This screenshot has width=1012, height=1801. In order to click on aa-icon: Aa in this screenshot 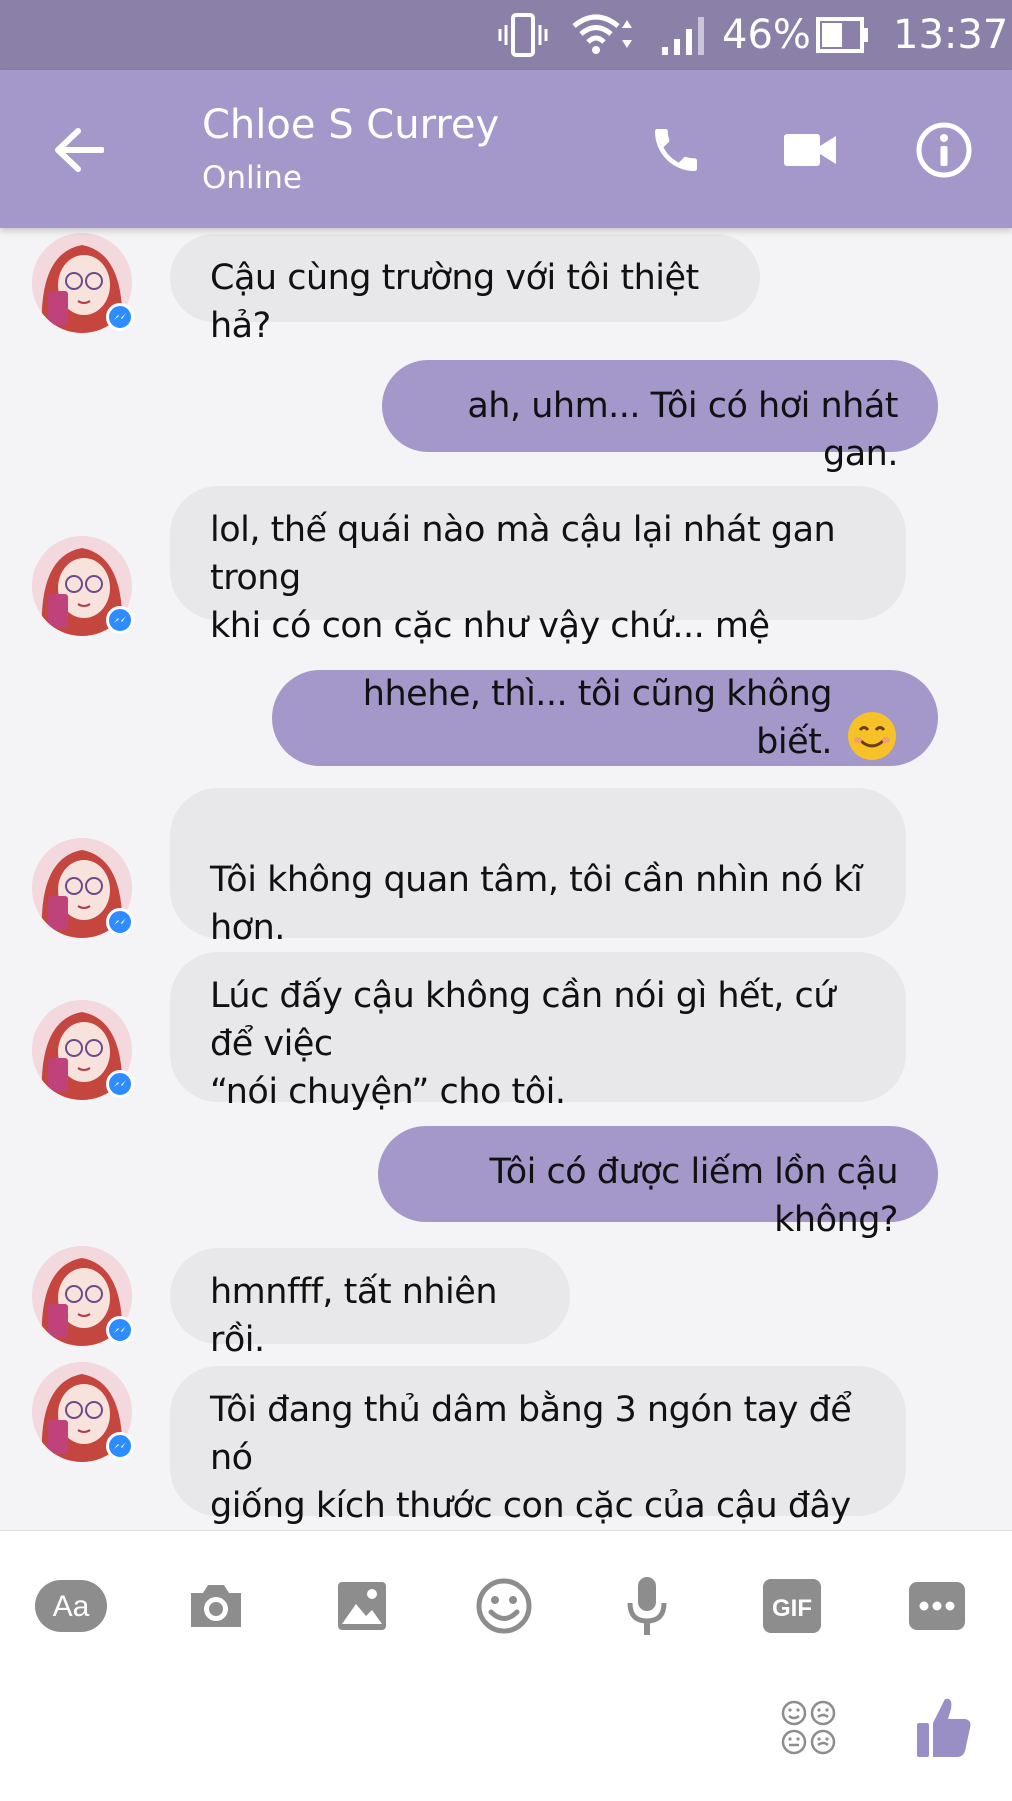, I will do `click(71, 1606)`.